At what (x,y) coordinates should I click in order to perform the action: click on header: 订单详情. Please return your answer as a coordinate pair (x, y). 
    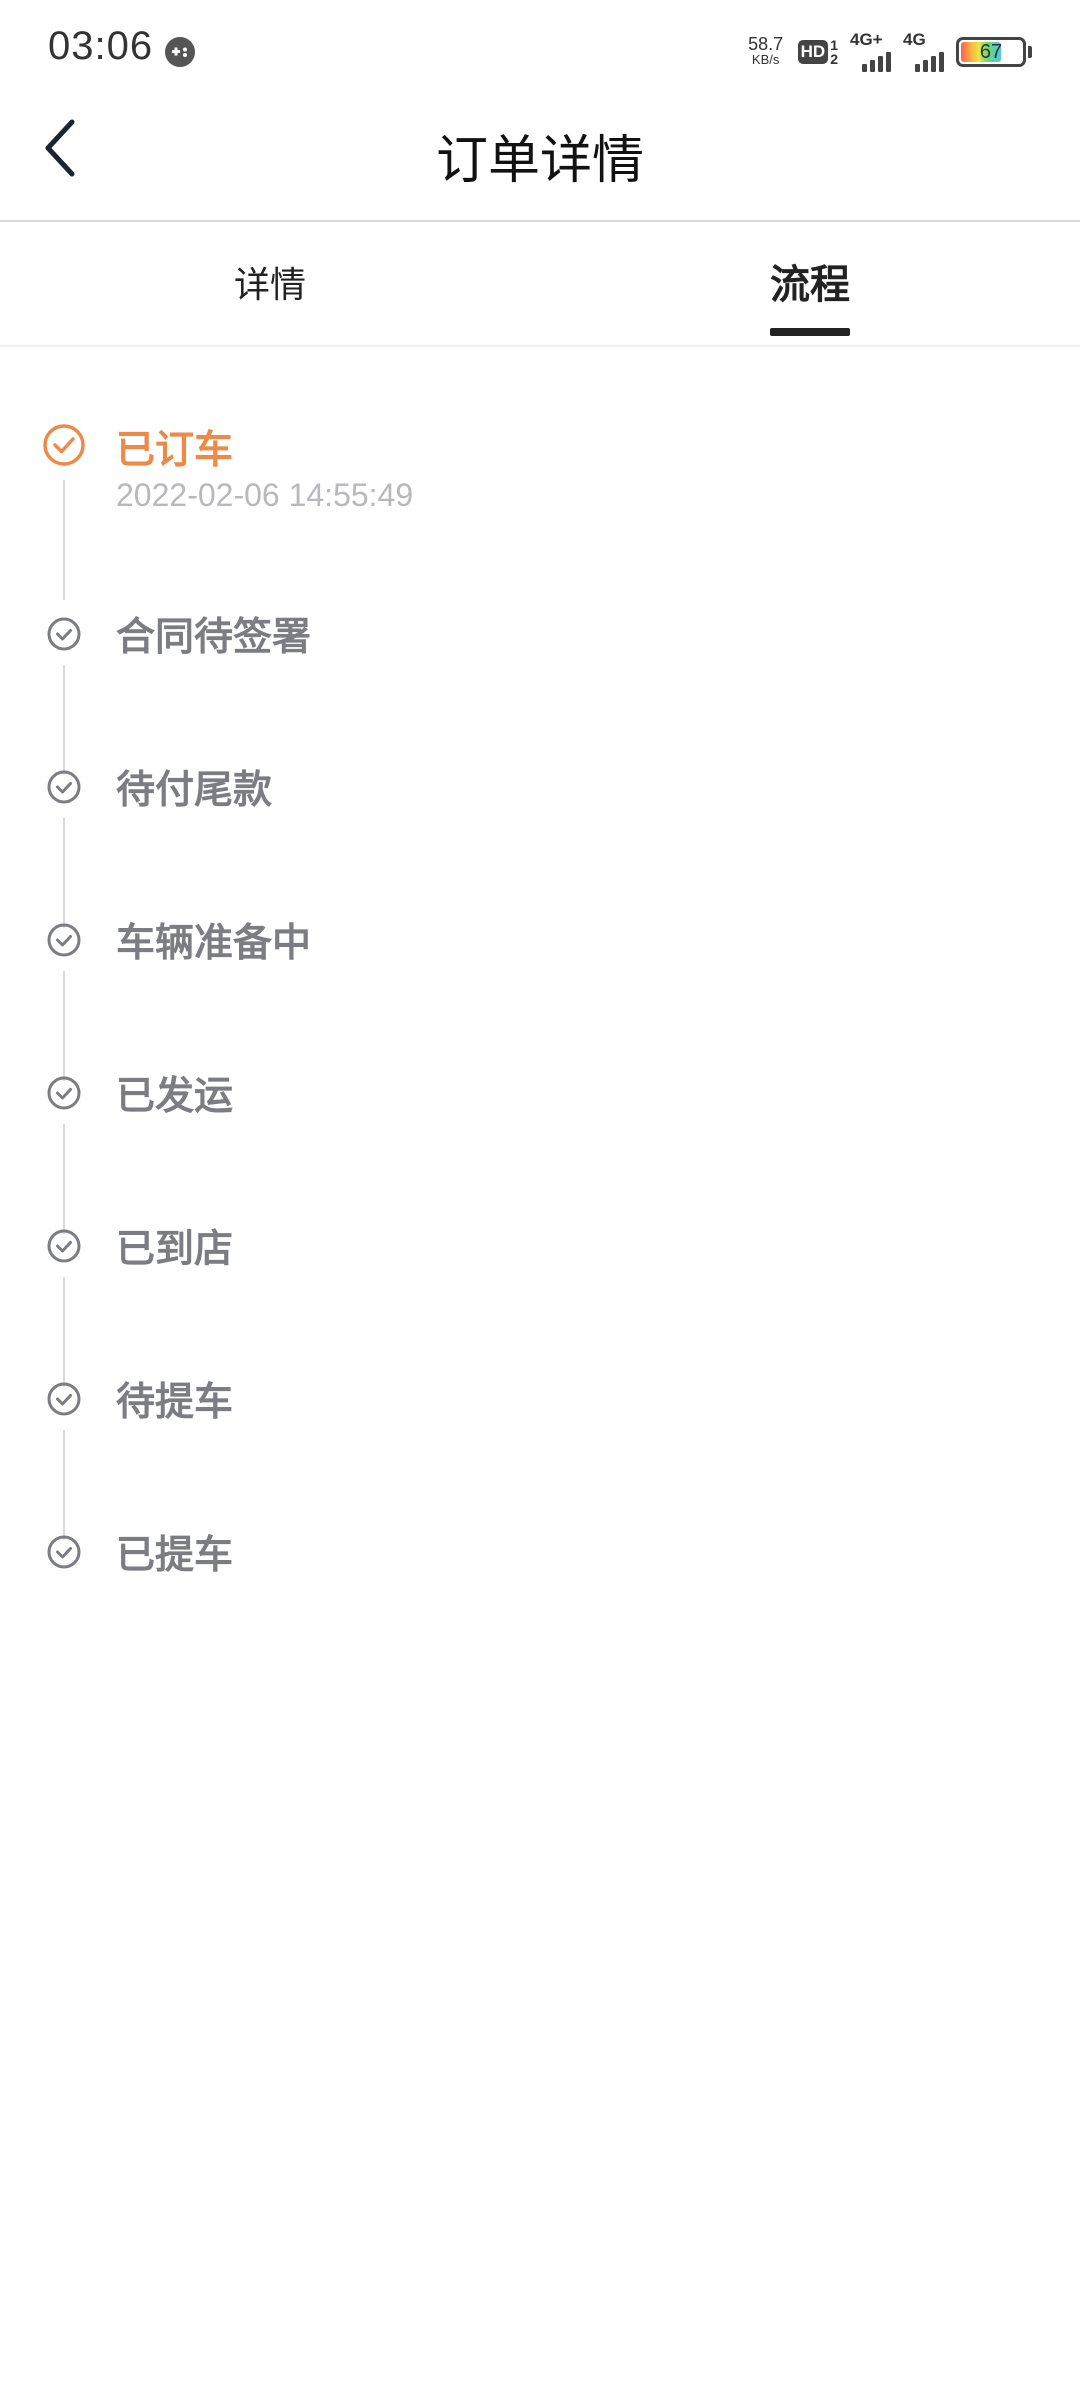
    Looking at the image, I should click on (540, 161).